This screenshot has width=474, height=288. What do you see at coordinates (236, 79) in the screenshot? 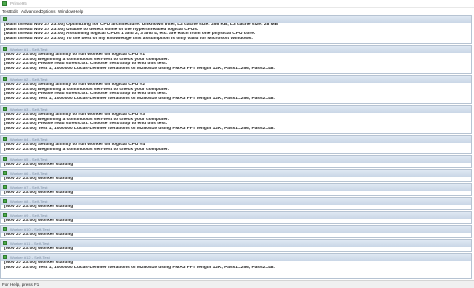
I see `window-caption: Worker #2 - Self-Test` at bounding box center [236, 79].